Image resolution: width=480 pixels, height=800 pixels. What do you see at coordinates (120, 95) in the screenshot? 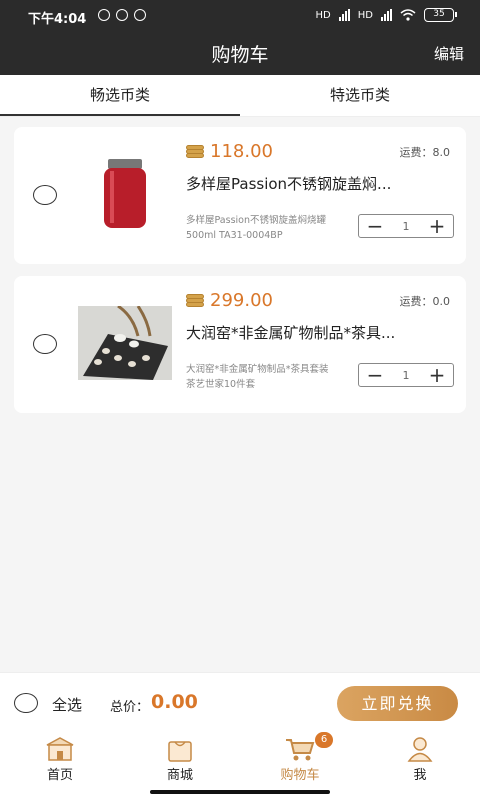
I see `tab-changxuan: 畅选币类` at bounding box center [120, 95].